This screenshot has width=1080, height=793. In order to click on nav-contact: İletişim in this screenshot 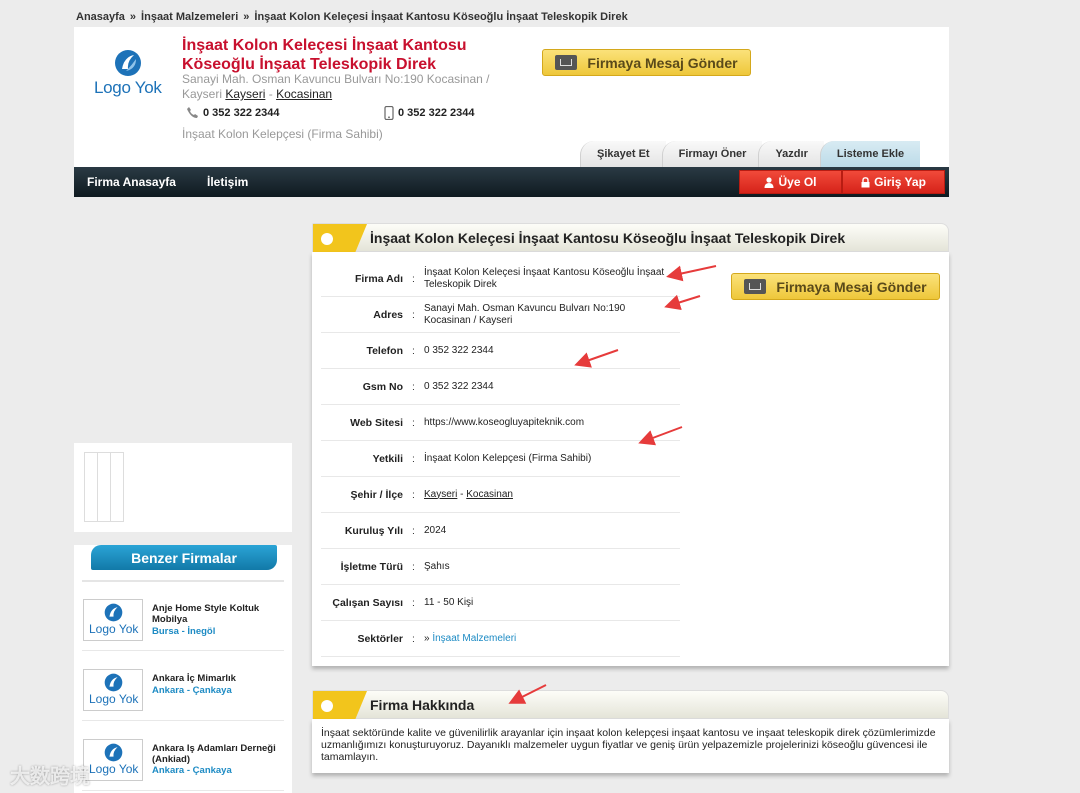, I will do `click(227, 182)`.